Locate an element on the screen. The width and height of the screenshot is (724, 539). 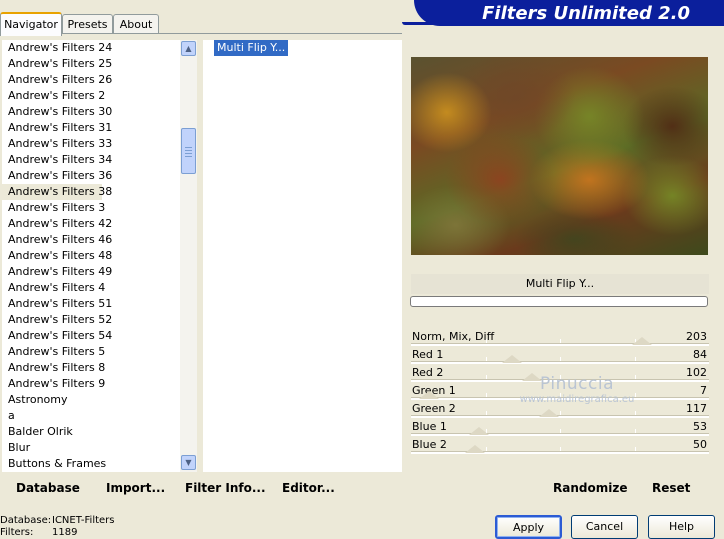
category-item: Andrew's Filters 9 is located at coordinates (91, 384).